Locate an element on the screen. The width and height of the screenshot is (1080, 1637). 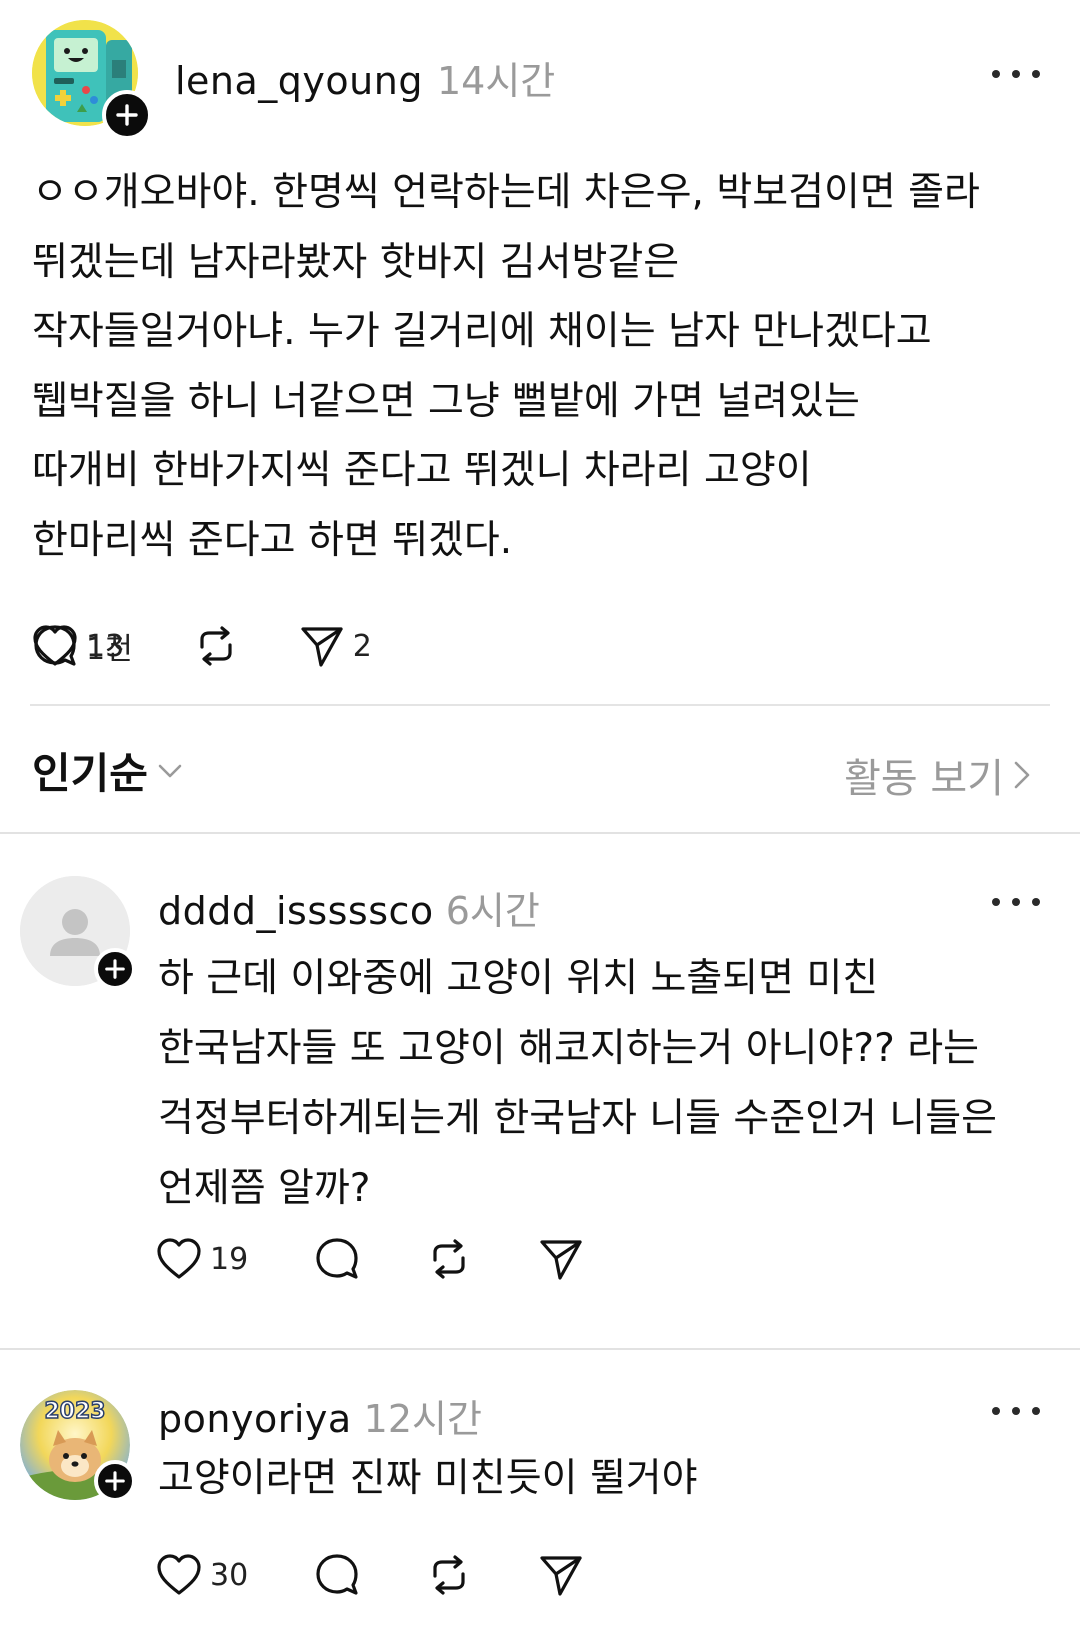
activity-label: 활동 보기 is located at coordinates (924, 779).